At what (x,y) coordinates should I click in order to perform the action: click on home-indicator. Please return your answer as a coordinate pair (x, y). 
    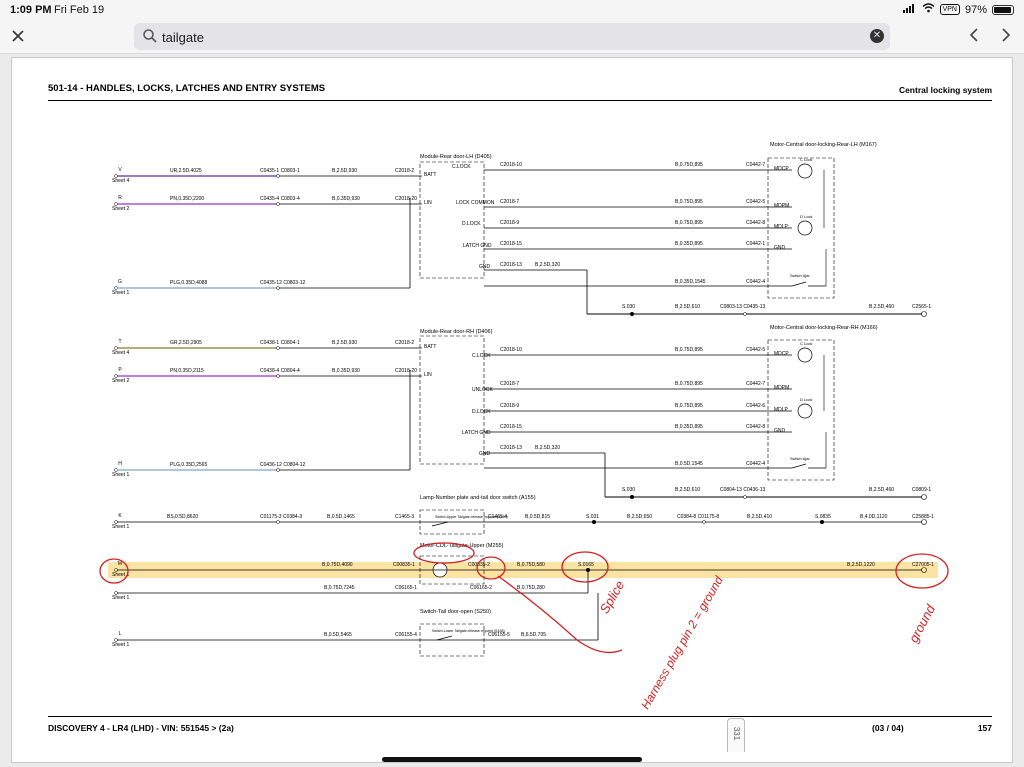
    Looking at the image, I should click on (512, 759).